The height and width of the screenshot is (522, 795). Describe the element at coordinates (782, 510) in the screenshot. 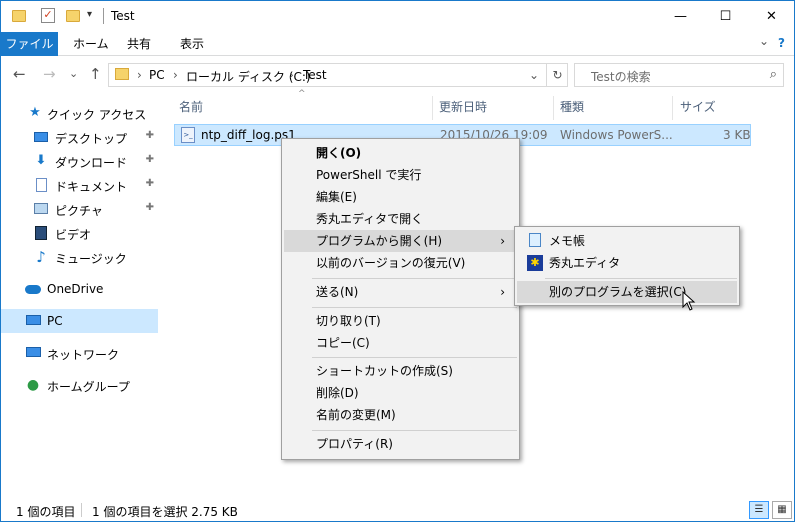

I see `large-icons-view-button: ▦` at that location.